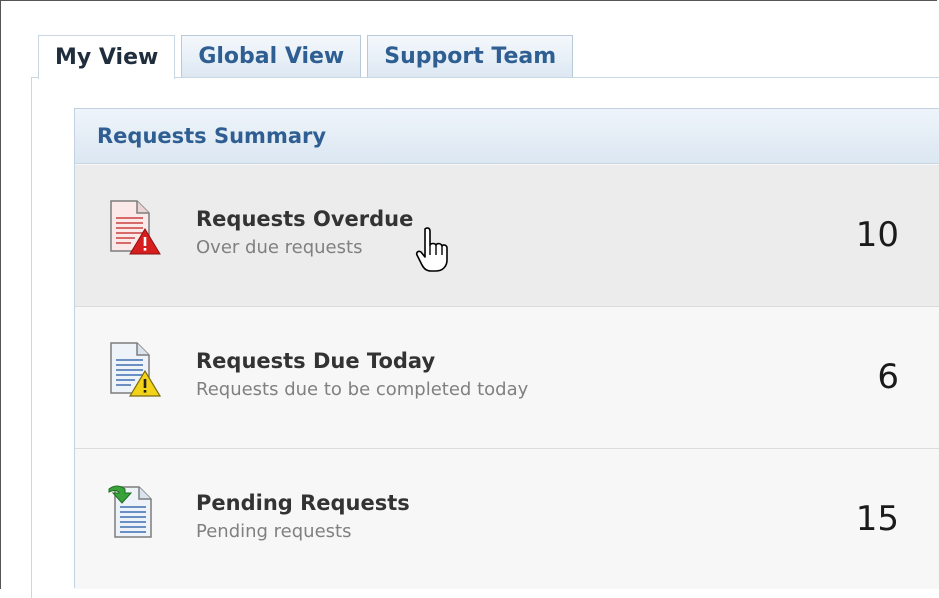 This screenshot has height=598, width=939. I want to click on summary-header: Requests Summary, so click(507, 136).